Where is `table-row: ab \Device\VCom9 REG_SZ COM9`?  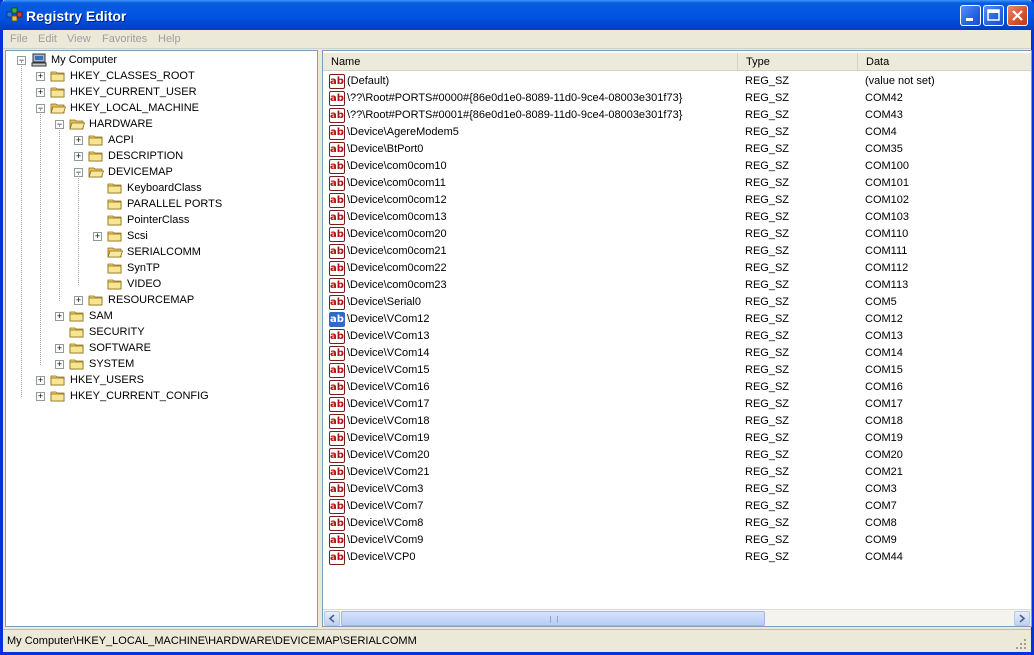
table-row: ab \Device\VCom9 REG_SZ COM9 is located at coordinates (673, 540).